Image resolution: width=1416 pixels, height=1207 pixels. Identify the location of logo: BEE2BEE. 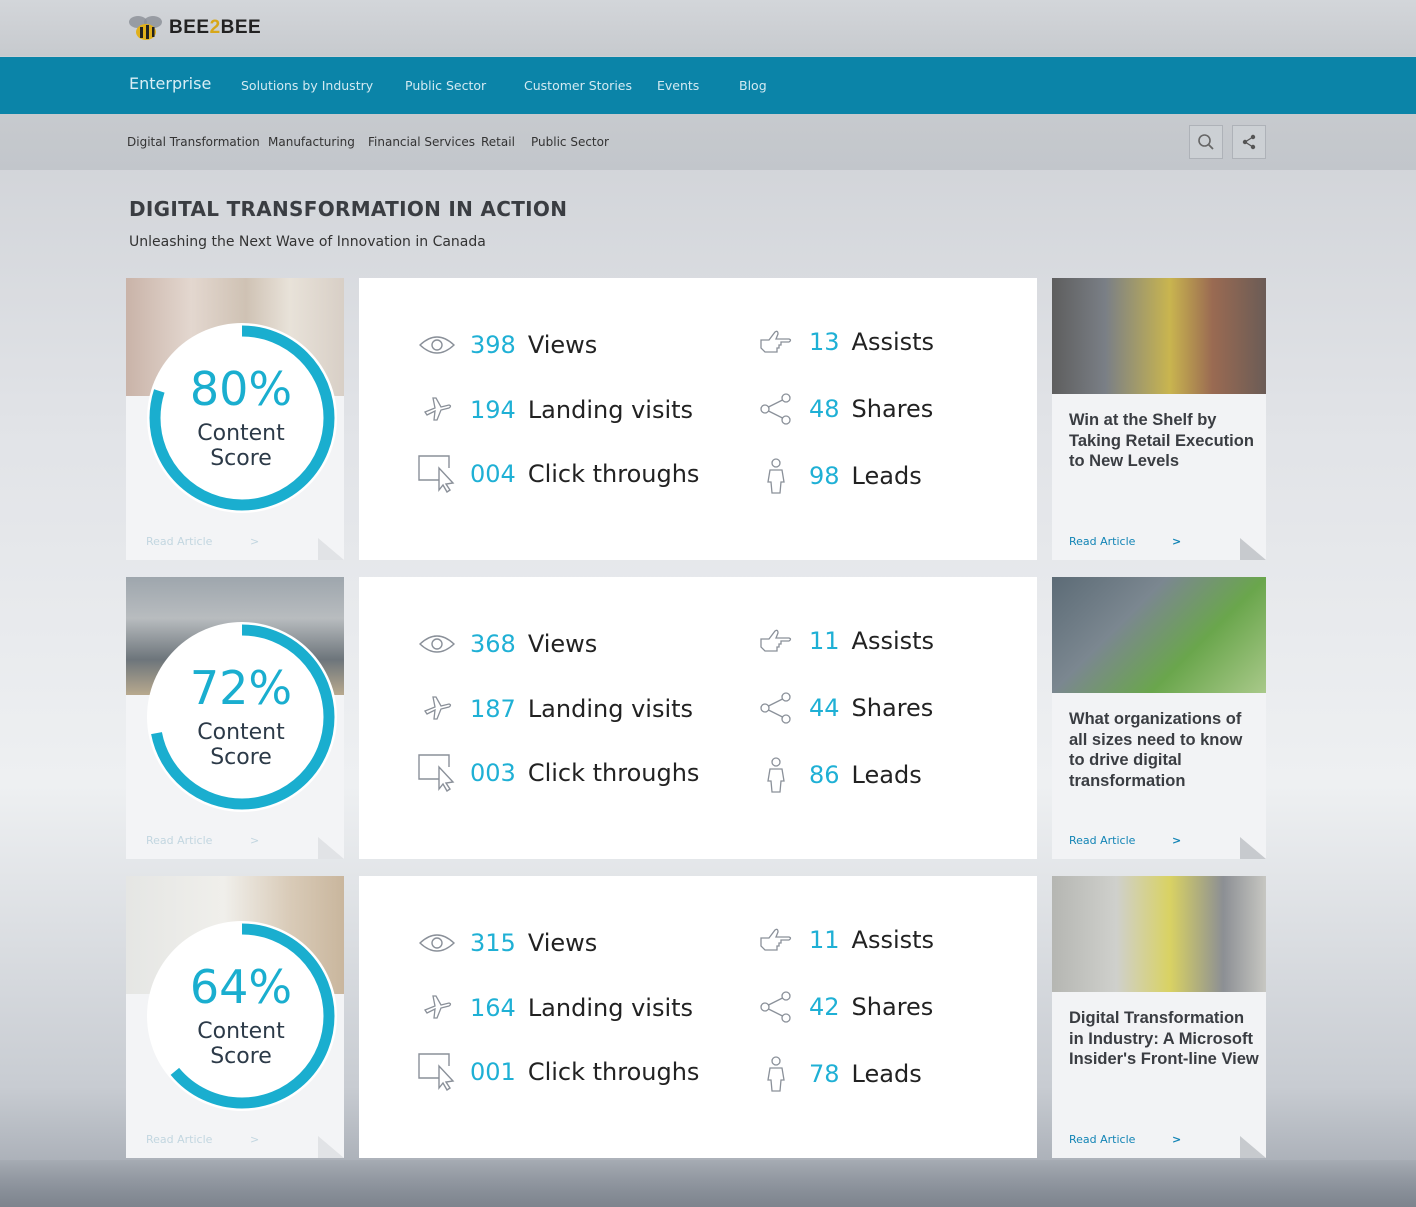
(194, 28).